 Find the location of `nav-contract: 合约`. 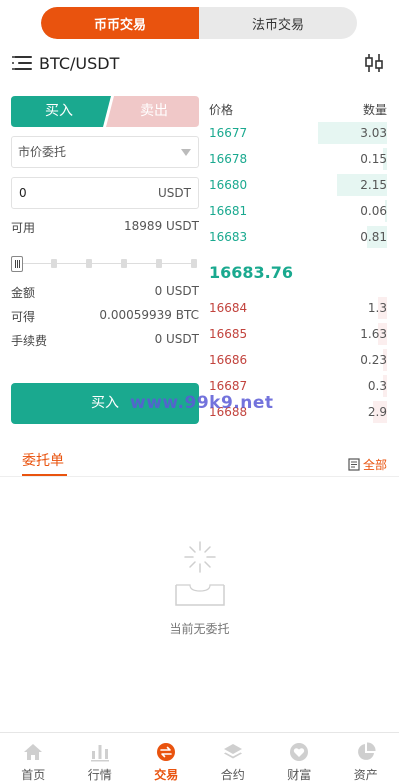

nav-contract: 合约 is located at coordinates (233, 758).